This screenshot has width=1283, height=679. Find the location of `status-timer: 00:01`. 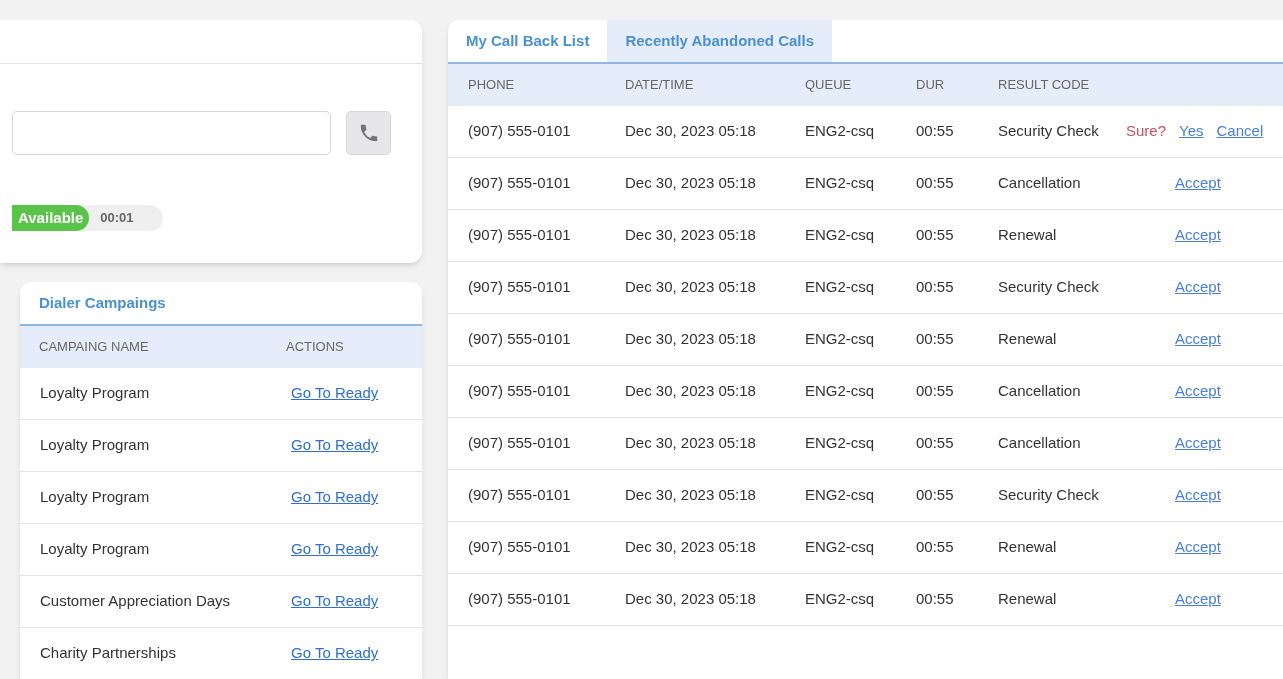

status-timer: 00:01 is located at coordinates (117, 218).